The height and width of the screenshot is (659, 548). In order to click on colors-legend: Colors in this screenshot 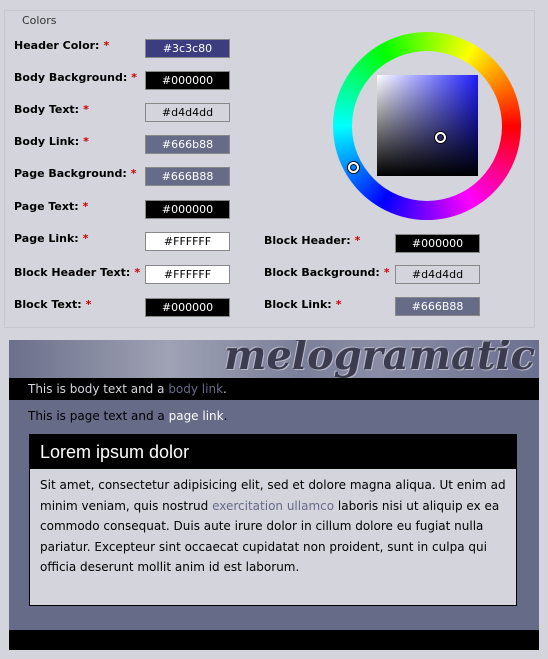, I will do `click(39, 21)`.